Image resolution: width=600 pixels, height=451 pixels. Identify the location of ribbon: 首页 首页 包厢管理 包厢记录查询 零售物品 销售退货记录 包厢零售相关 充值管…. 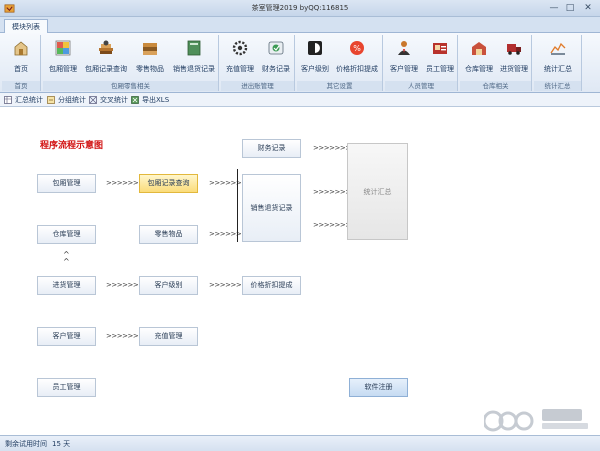
(300, 63).